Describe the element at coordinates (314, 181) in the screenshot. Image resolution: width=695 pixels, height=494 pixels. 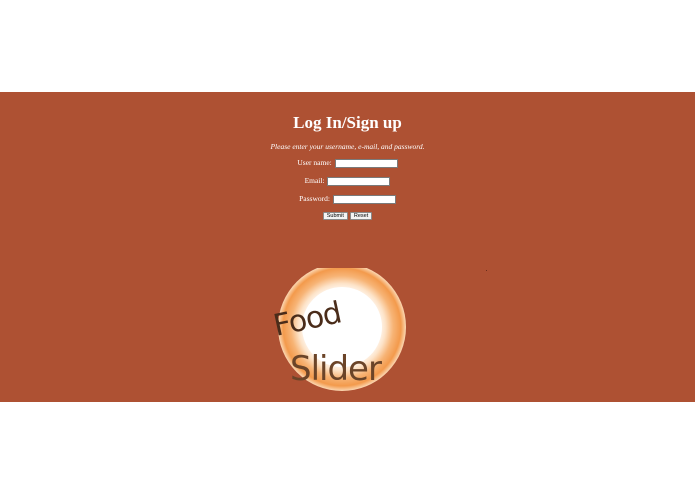
I see `email-label: Email:` at that location.